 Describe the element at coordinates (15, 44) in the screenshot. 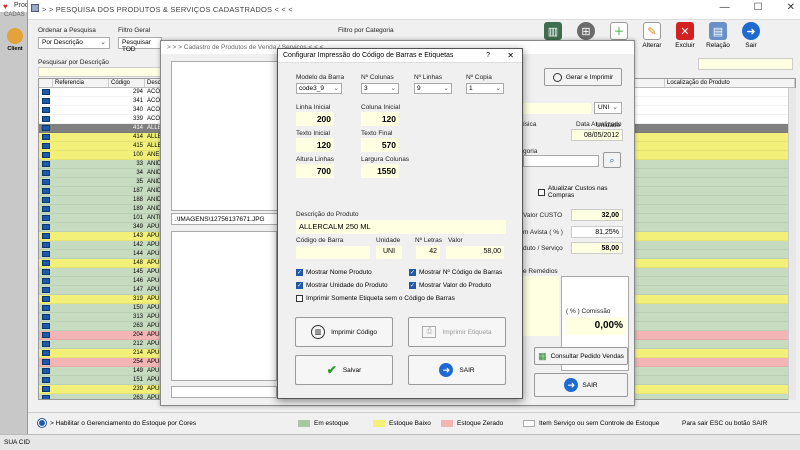

I see `client-button: Client` at that location.